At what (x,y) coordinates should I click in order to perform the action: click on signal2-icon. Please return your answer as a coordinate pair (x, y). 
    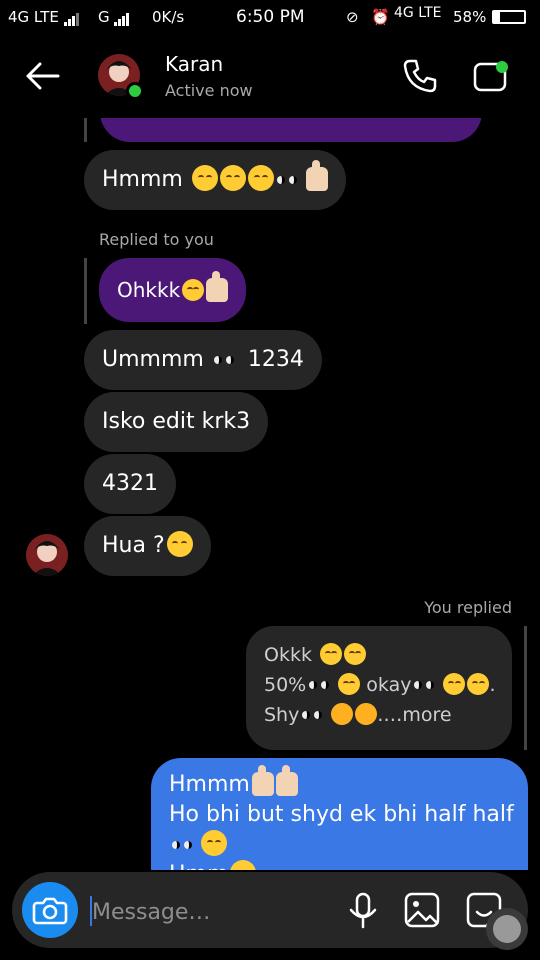
    Looking at the image, I should click on (122, 17).